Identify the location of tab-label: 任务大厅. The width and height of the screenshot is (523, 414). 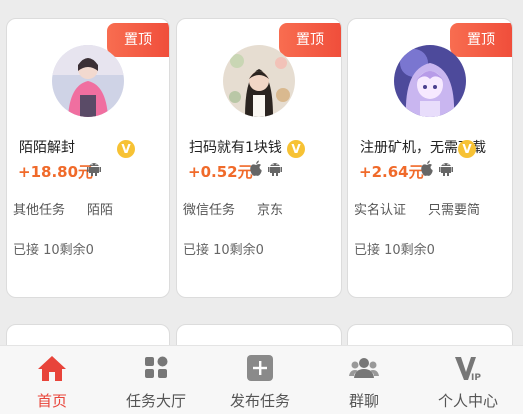
(155, 401).